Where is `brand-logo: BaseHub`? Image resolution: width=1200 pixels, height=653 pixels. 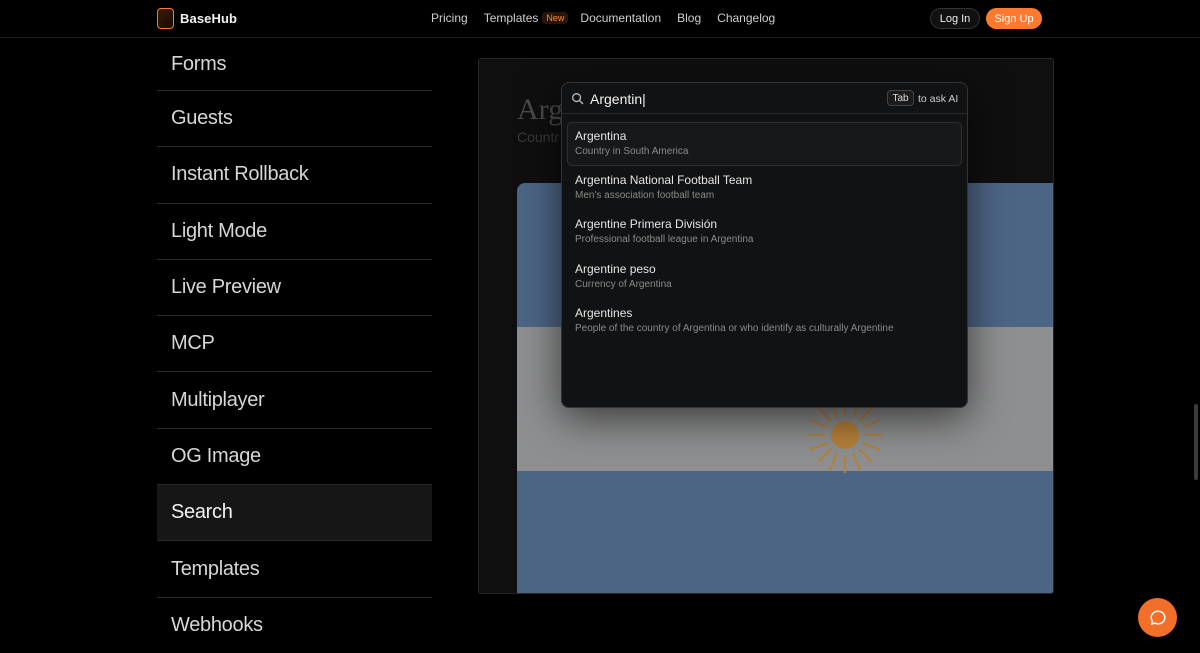 brand-logo: BaseHub is located at coordinates (197, 18).